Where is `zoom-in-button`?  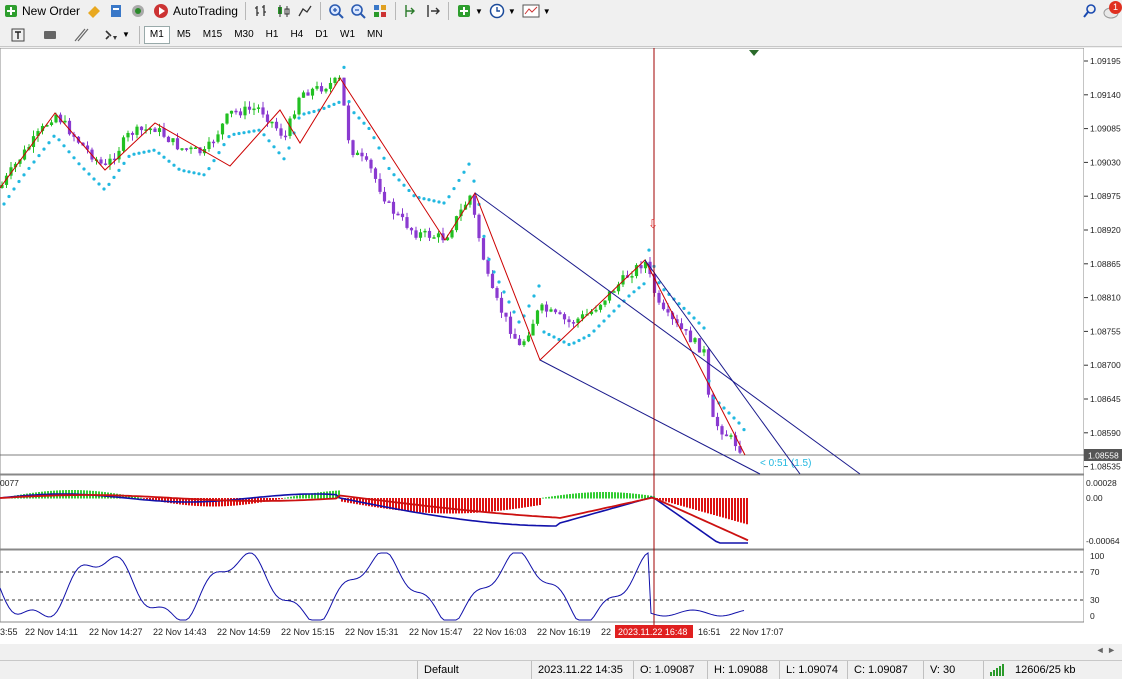 zoom-in-button is located at coordinates (336, 11).